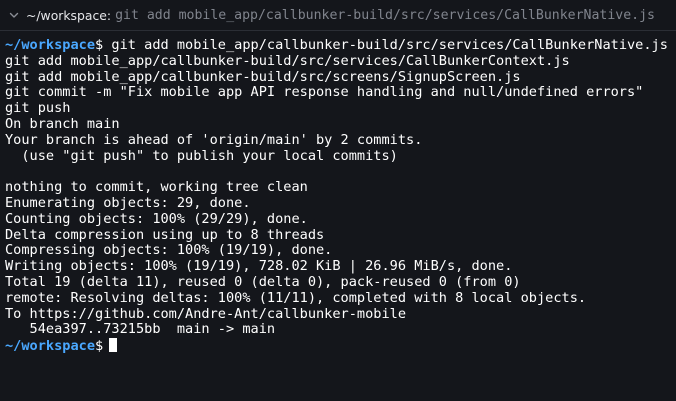 The image size is (676, 401). What do you see at coordinates (156, 219) in the screenshot?
I see `line-text: Counting objects: 100% (29/29), done.` at bounding box center [156, 219].